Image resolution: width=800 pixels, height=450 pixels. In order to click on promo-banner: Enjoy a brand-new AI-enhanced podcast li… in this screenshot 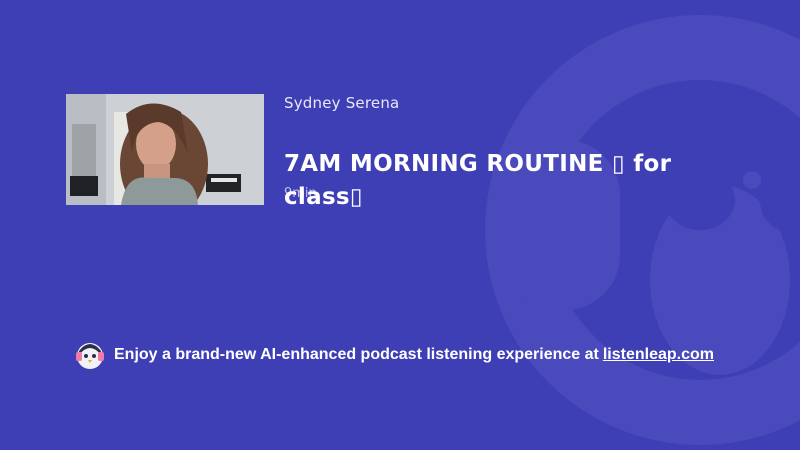, I will do `click(394, 355)`.